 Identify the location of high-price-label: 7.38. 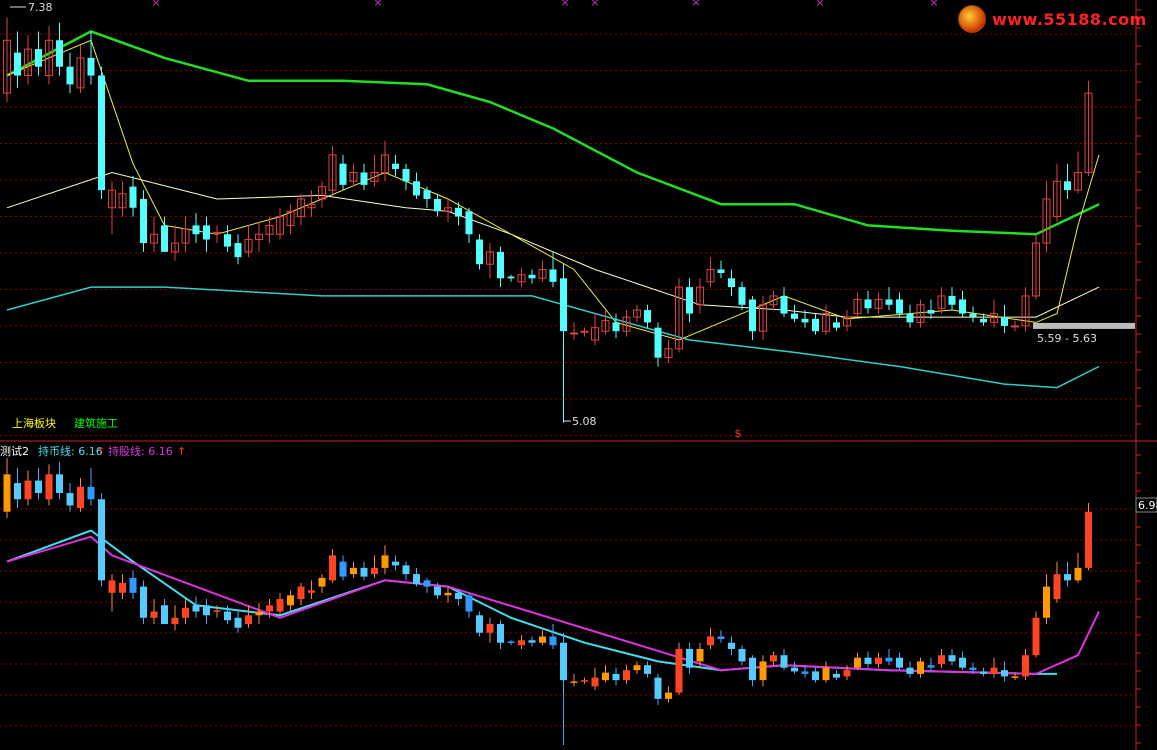
(40, 7).